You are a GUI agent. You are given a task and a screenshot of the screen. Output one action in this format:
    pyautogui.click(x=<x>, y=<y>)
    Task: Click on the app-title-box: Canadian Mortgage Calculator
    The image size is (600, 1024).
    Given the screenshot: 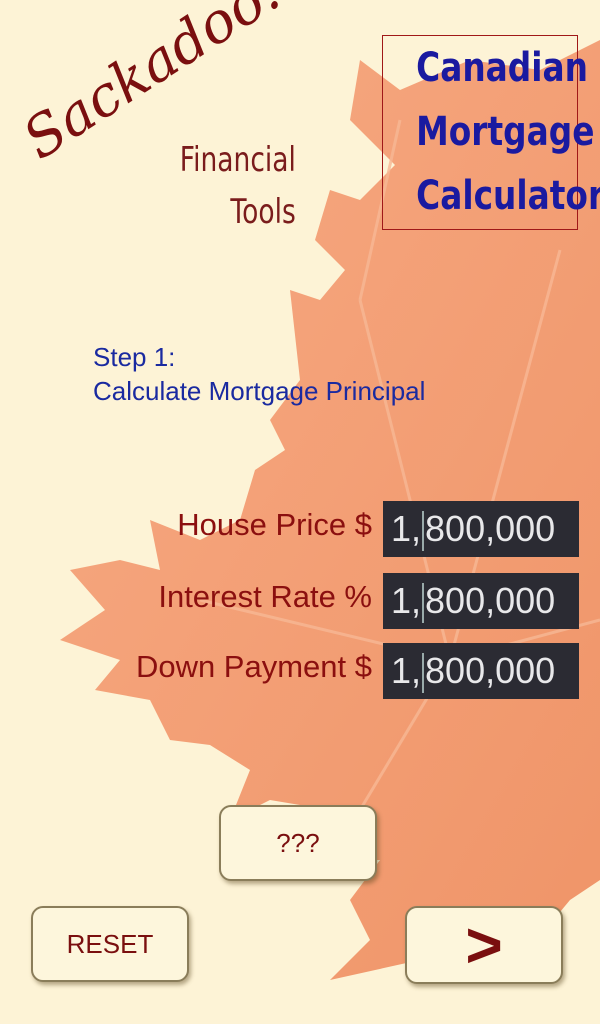 What is the action you would take?
    pyautogui.click(x=491, y=132)
    